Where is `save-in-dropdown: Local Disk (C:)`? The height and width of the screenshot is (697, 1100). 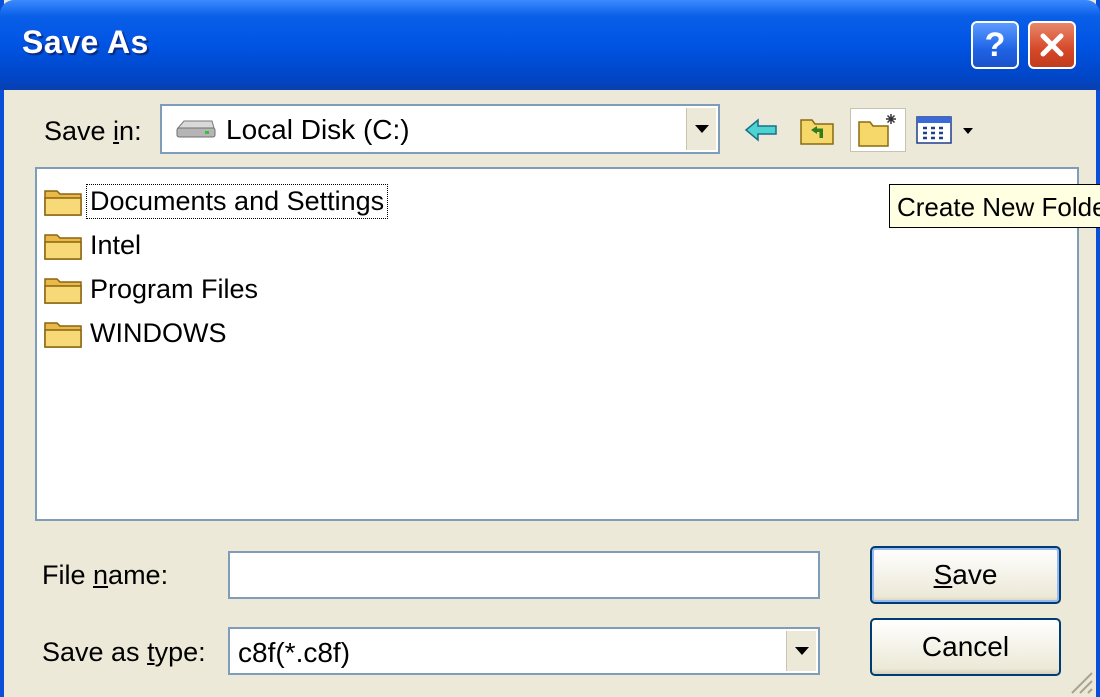
save-in-dropdown: Local Disk (C:) is located at coordinates (440, 129).